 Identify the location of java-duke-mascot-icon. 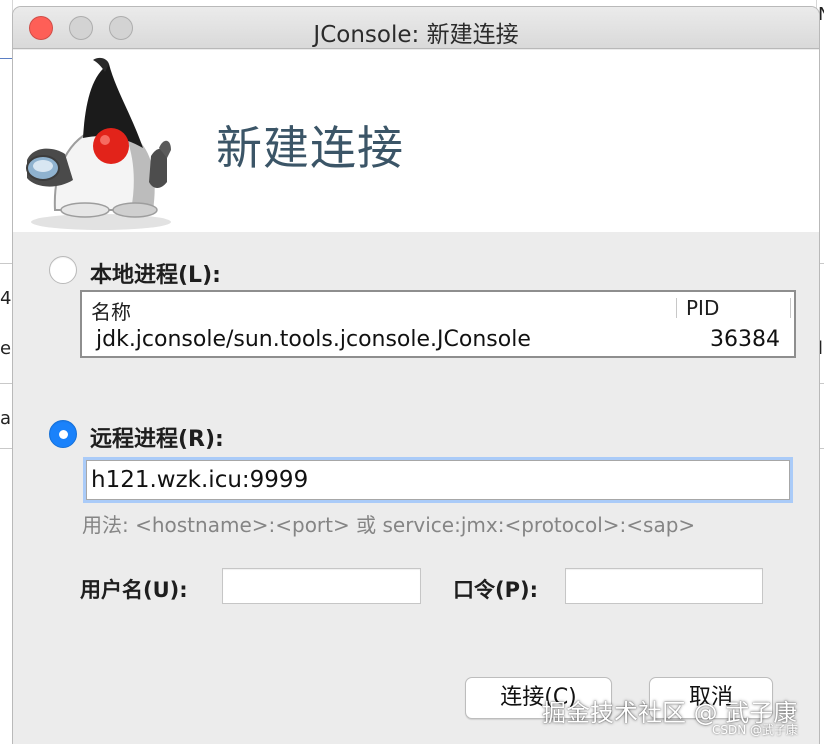
(93, 143).